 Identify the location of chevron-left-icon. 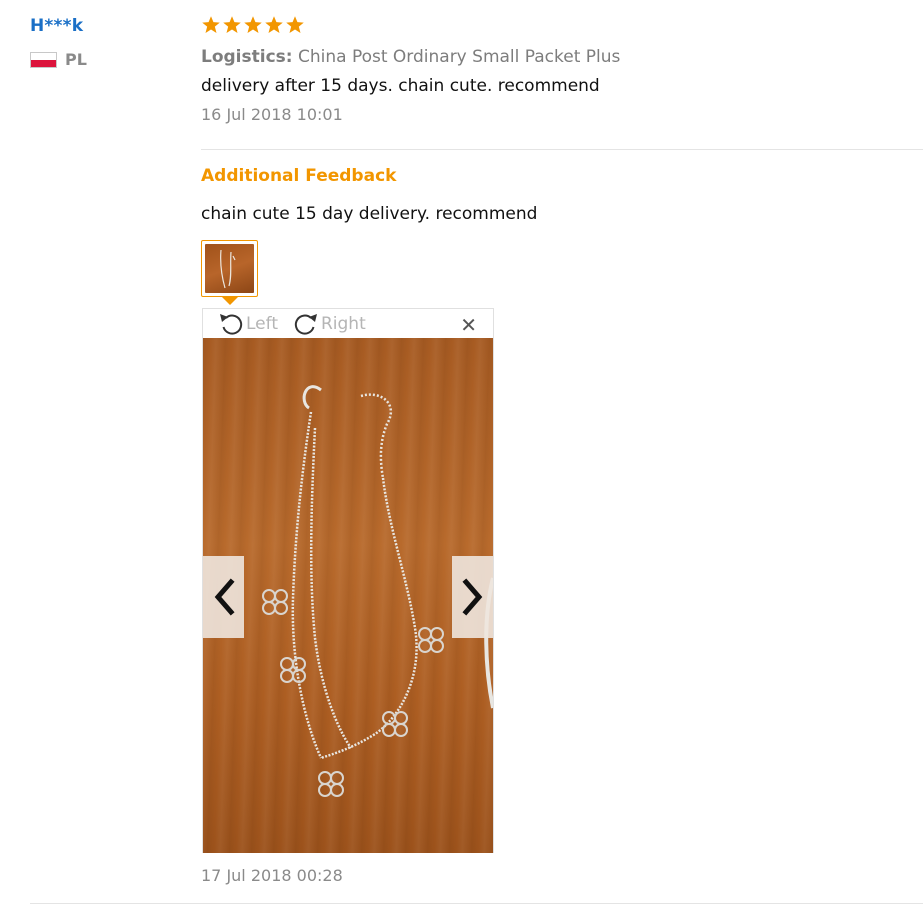
(224, 597).